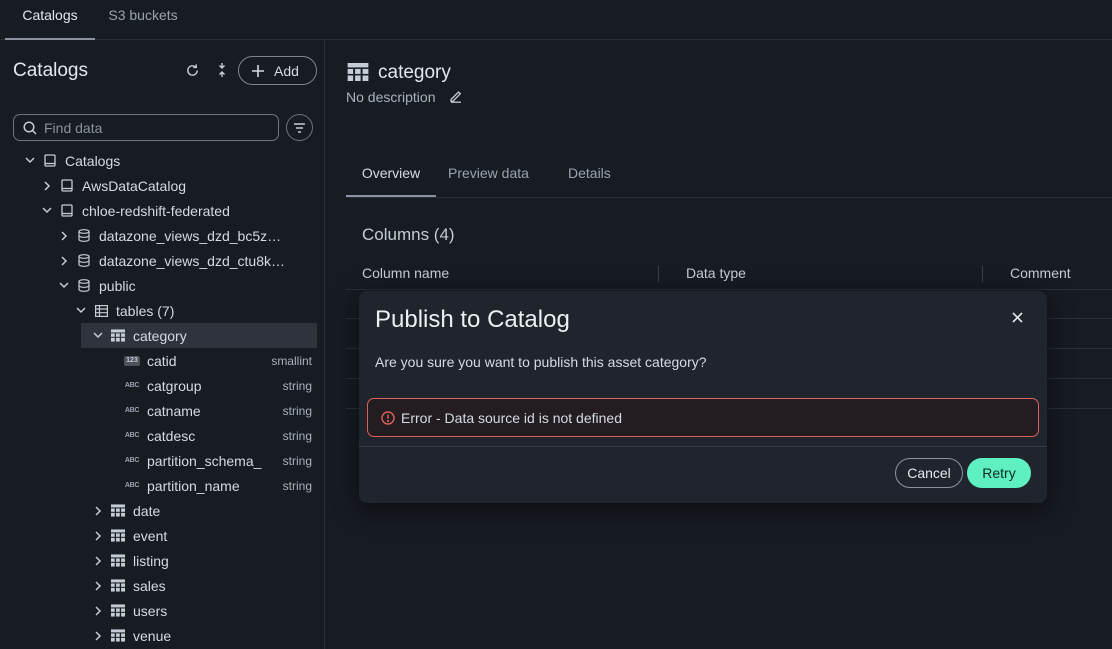 The image size is (1112, 649). I want to click on tree-item-table-date: date, so click(165, 510).